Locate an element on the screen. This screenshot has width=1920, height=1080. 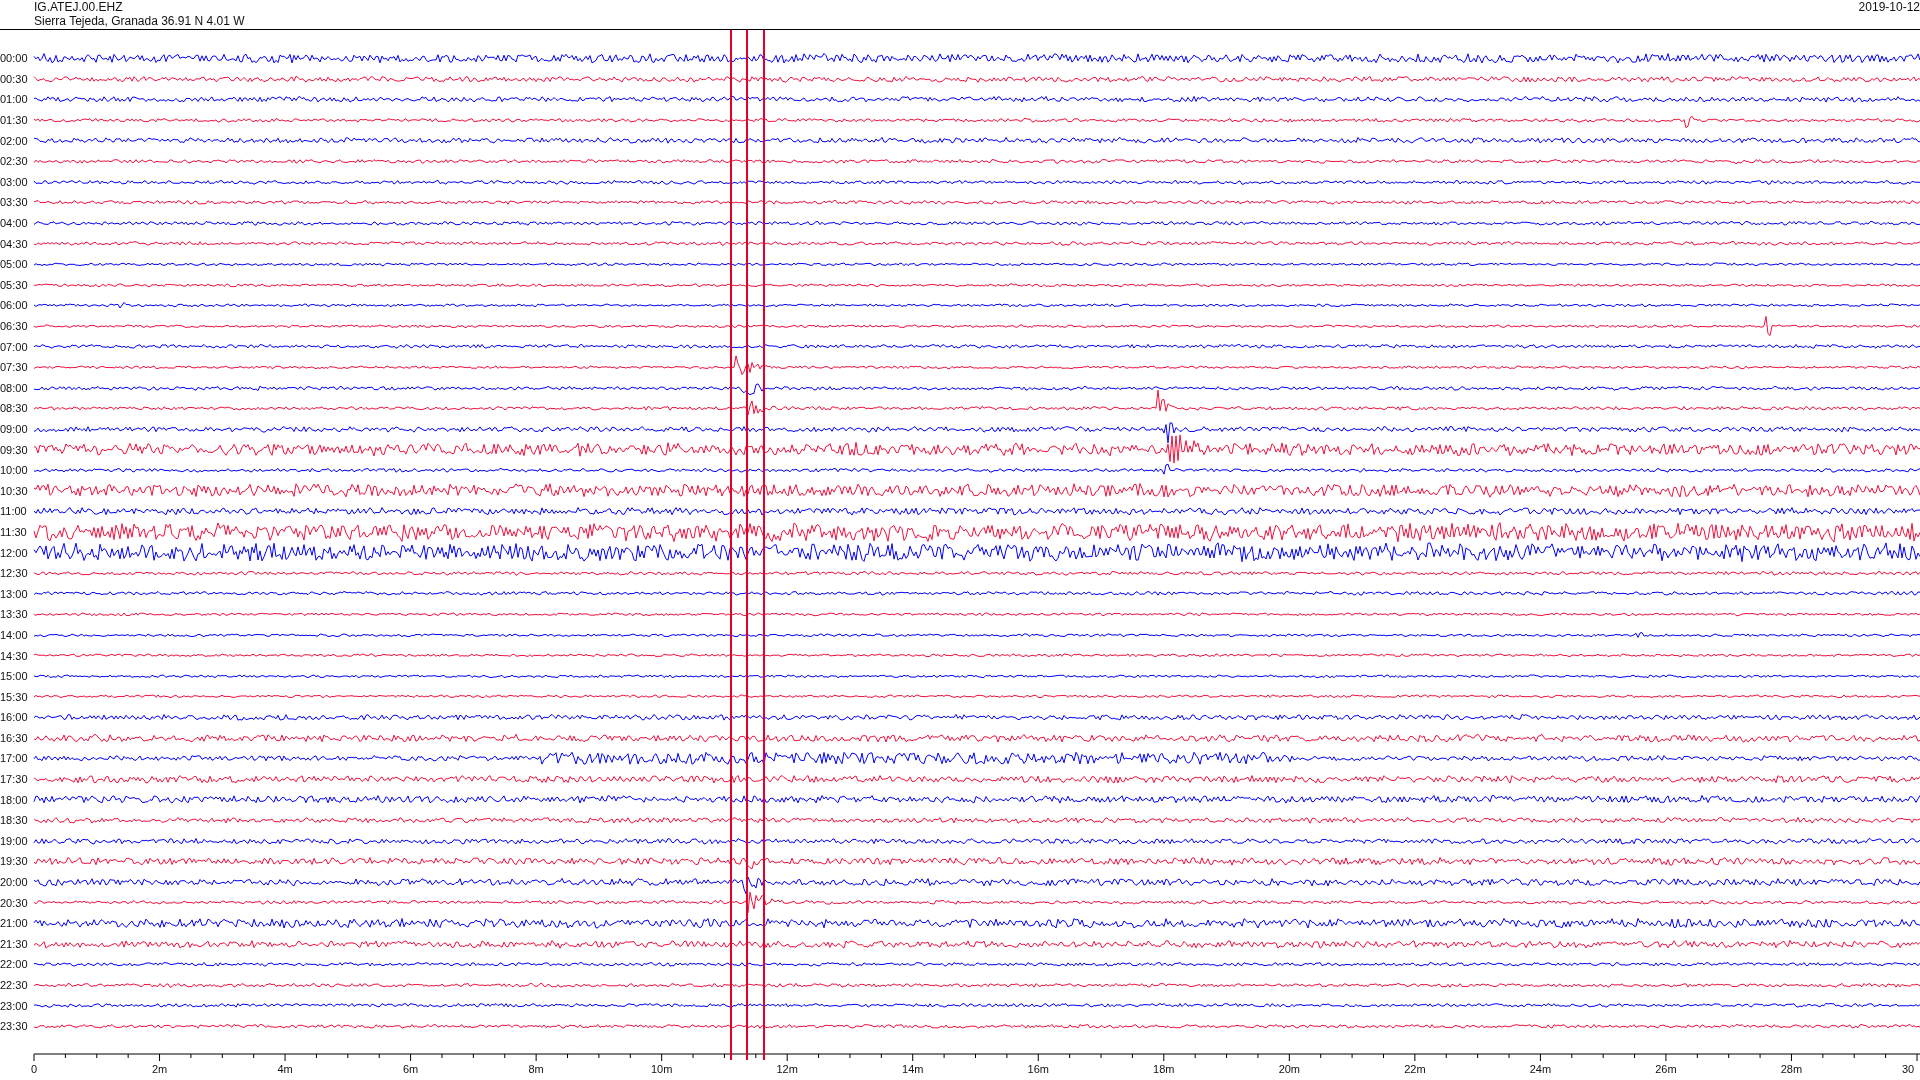
station-location: Sierra Tejeda, Granada 36.91 N 4.01 W is located at coordinates (139, 21).